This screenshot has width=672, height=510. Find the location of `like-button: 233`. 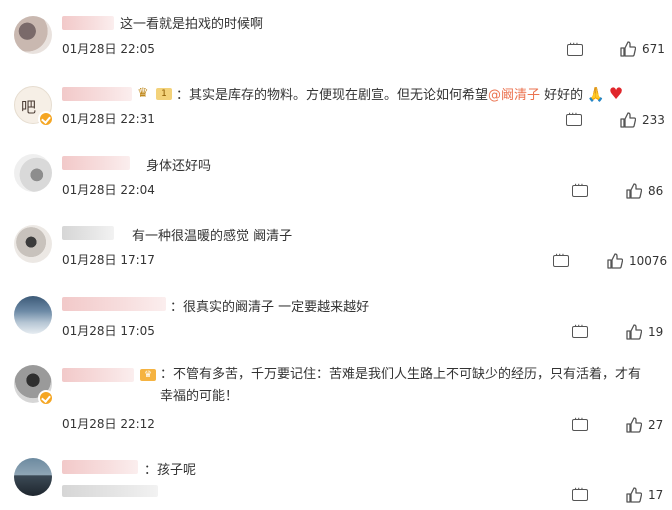

like-button: 233 is located at coordinates (642, 120).